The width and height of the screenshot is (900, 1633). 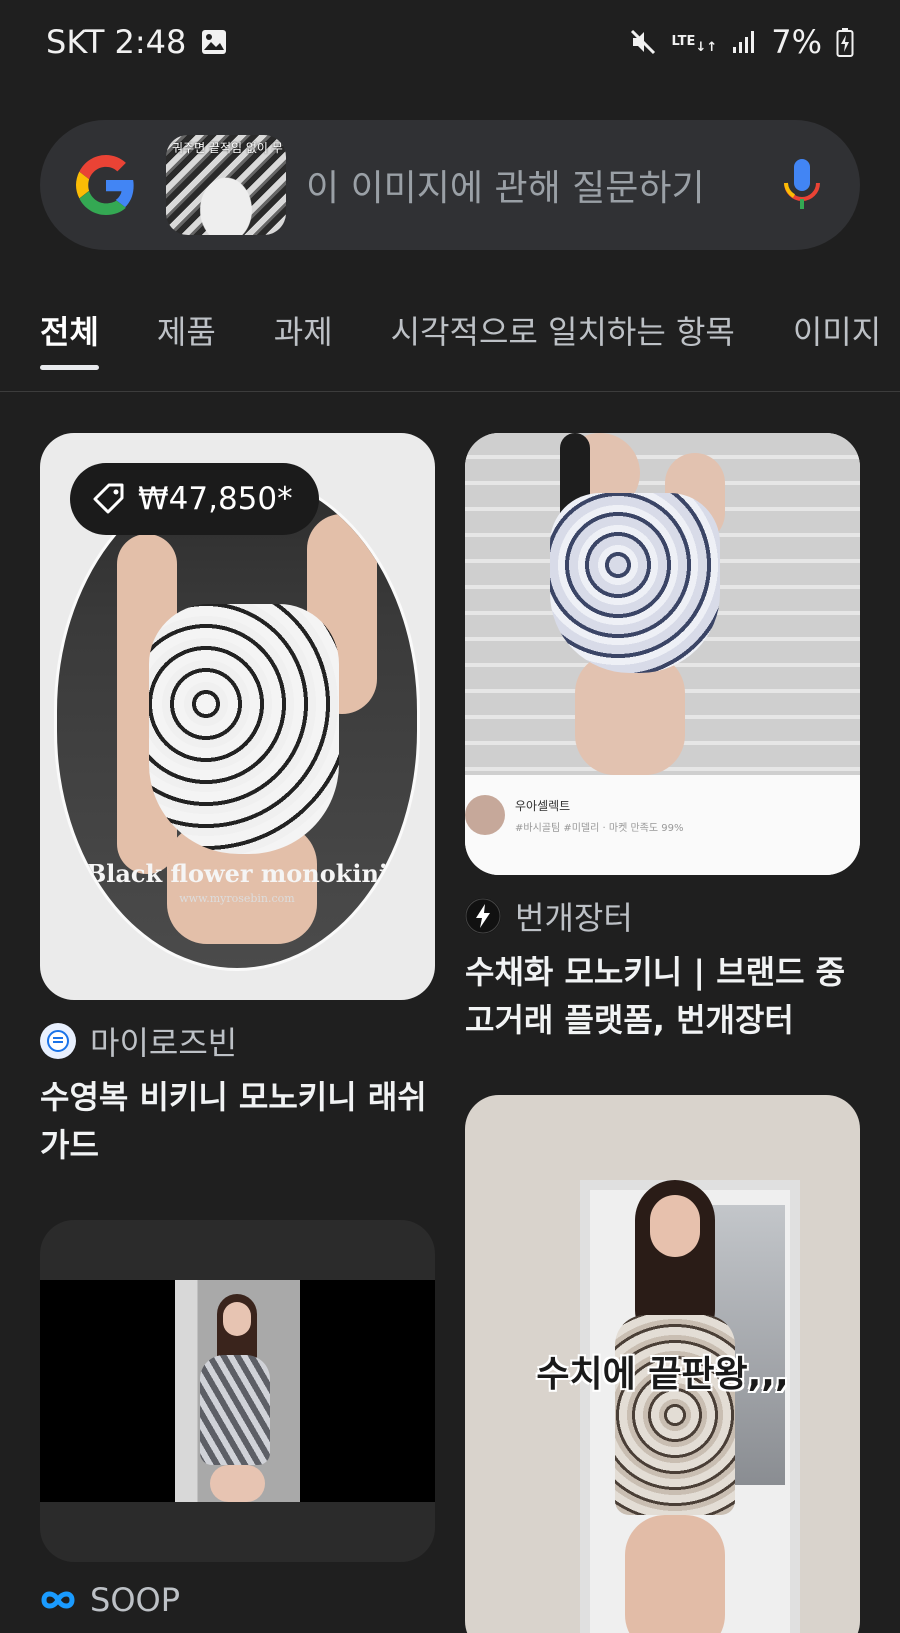 I want to click on search-input: 이 이미지에 관해 질문하기, so click(x=543, y=185).